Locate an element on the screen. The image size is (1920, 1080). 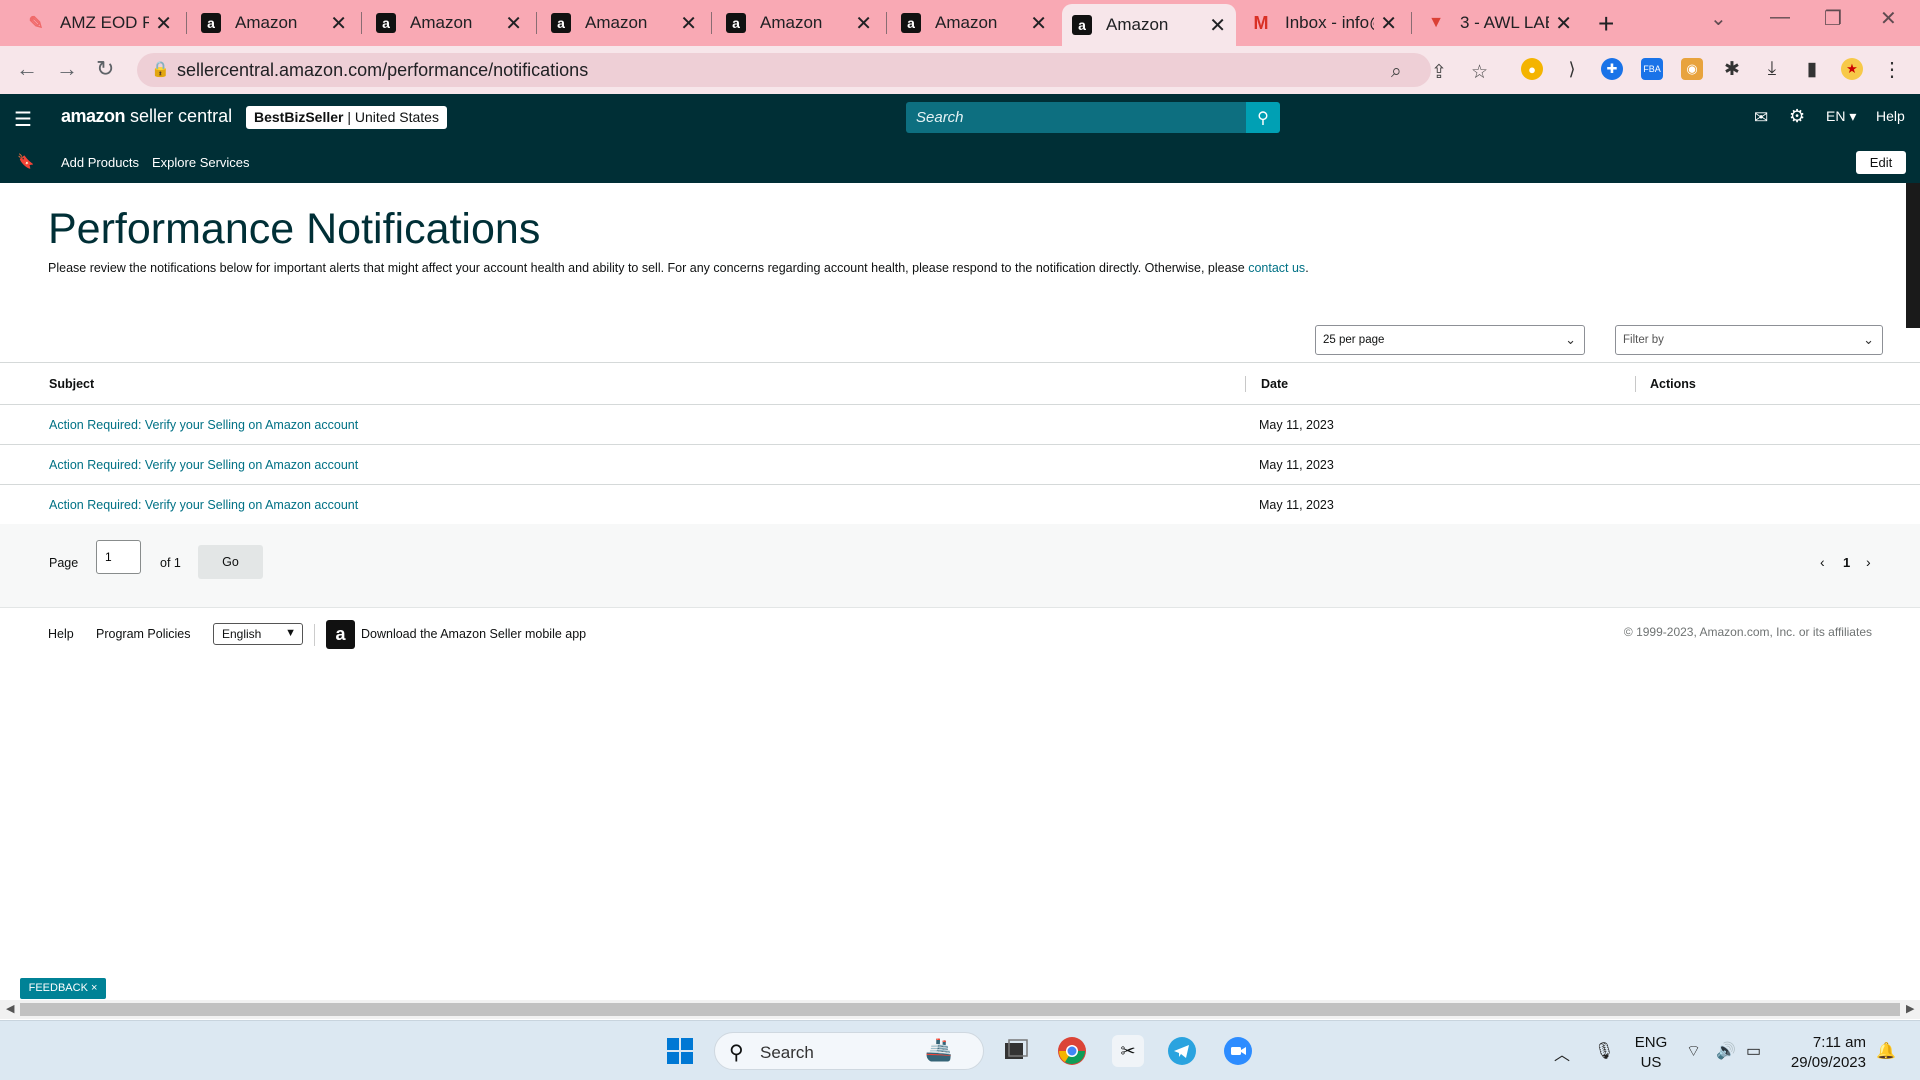
share-icon: ⇪ is located at coordinates (1439, 72).